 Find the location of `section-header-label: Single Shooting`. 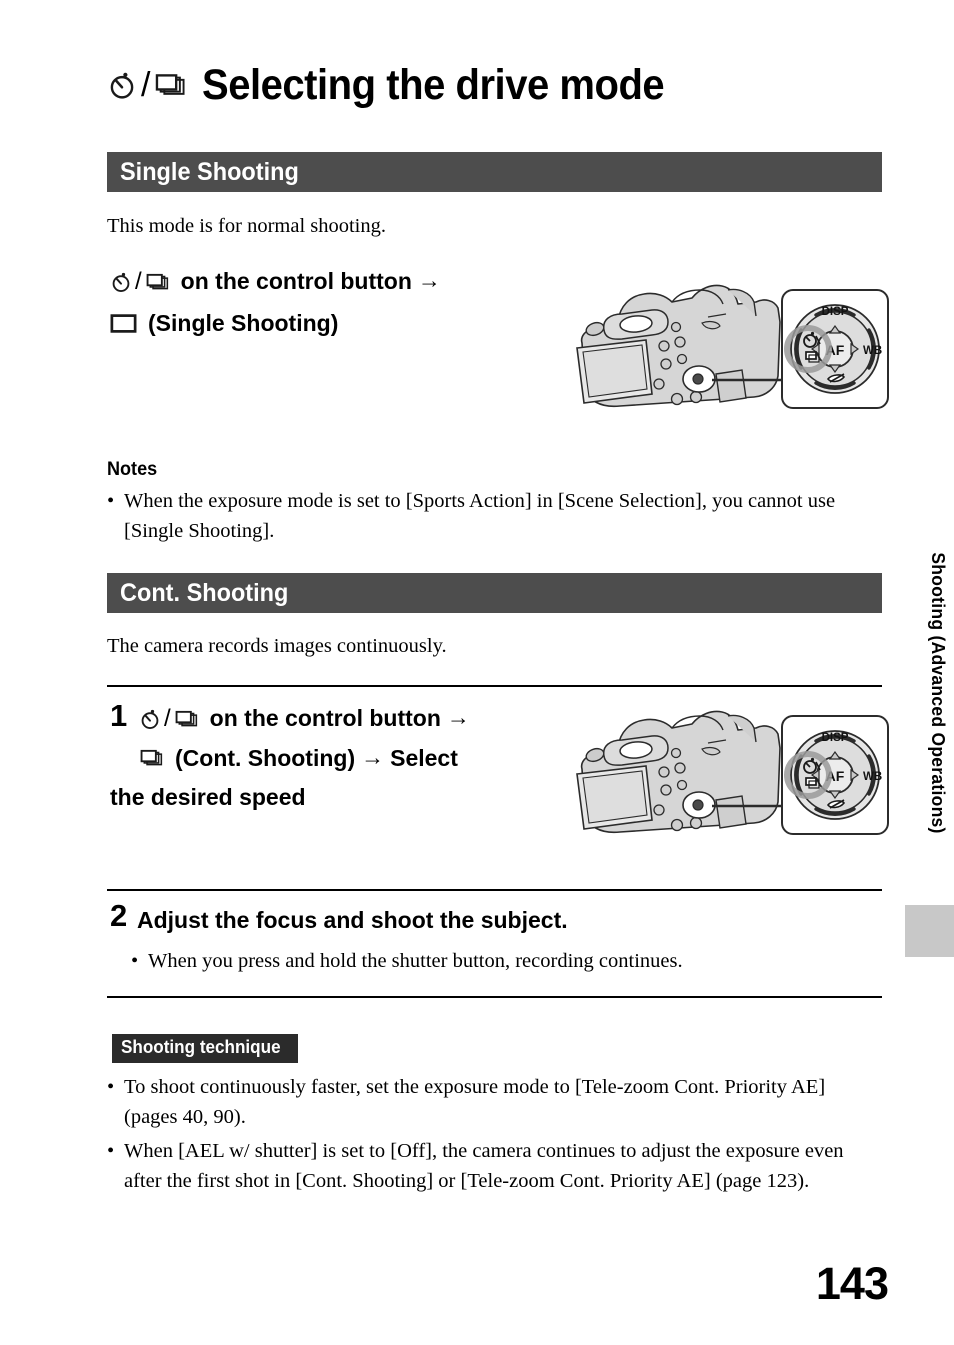

section-header-label: Single Shooting is located at coordinates (209, 171).